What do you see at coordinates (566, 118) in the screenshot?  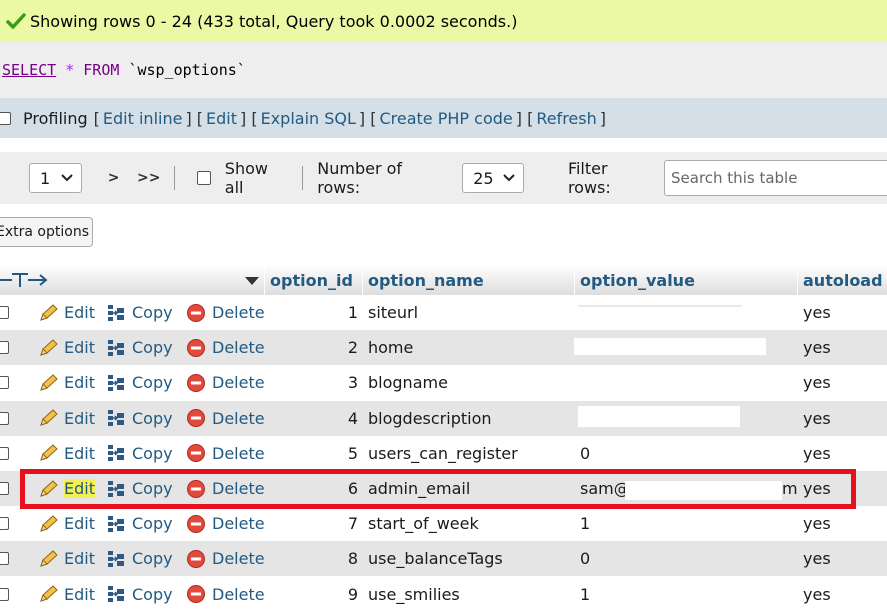 I see `refresh-link: Refresh` at bounding box center [566, 118].